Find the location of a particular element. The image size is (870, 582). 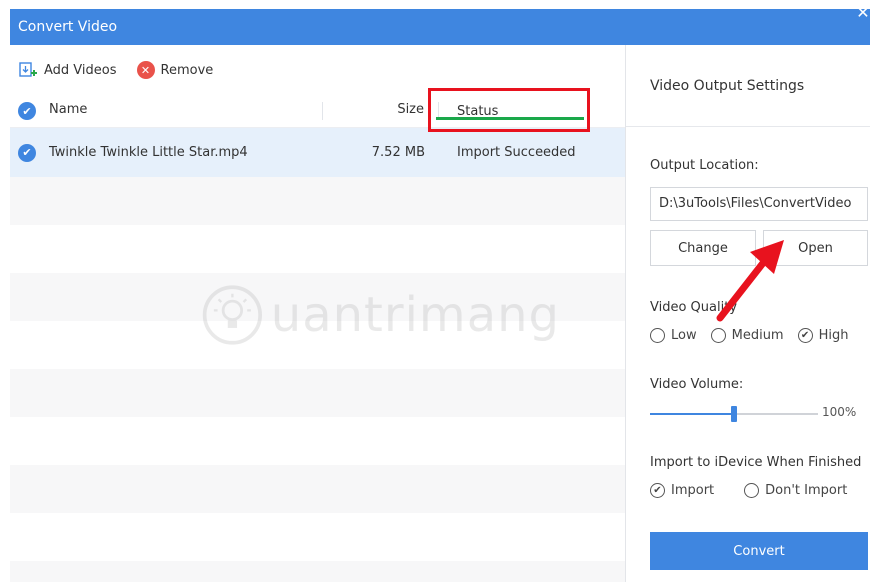

video-volume-label: Video Volume: is located at coordinates (697, 384).